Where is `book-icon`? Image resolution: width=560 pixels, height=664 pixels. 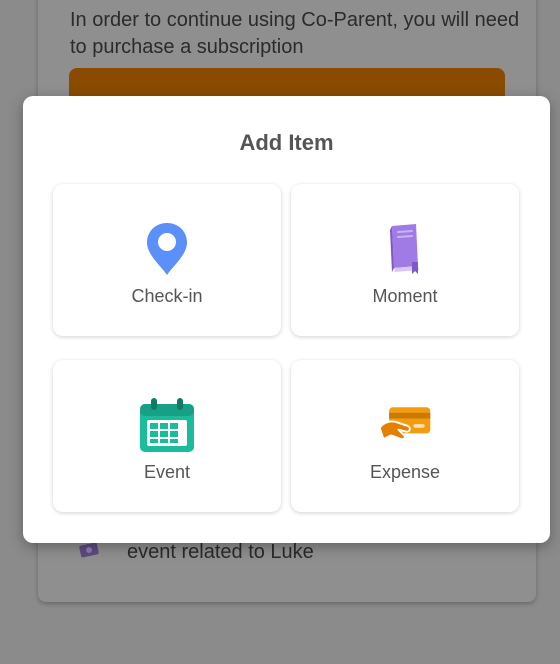
book-icon is located at coordinates (405, 249).